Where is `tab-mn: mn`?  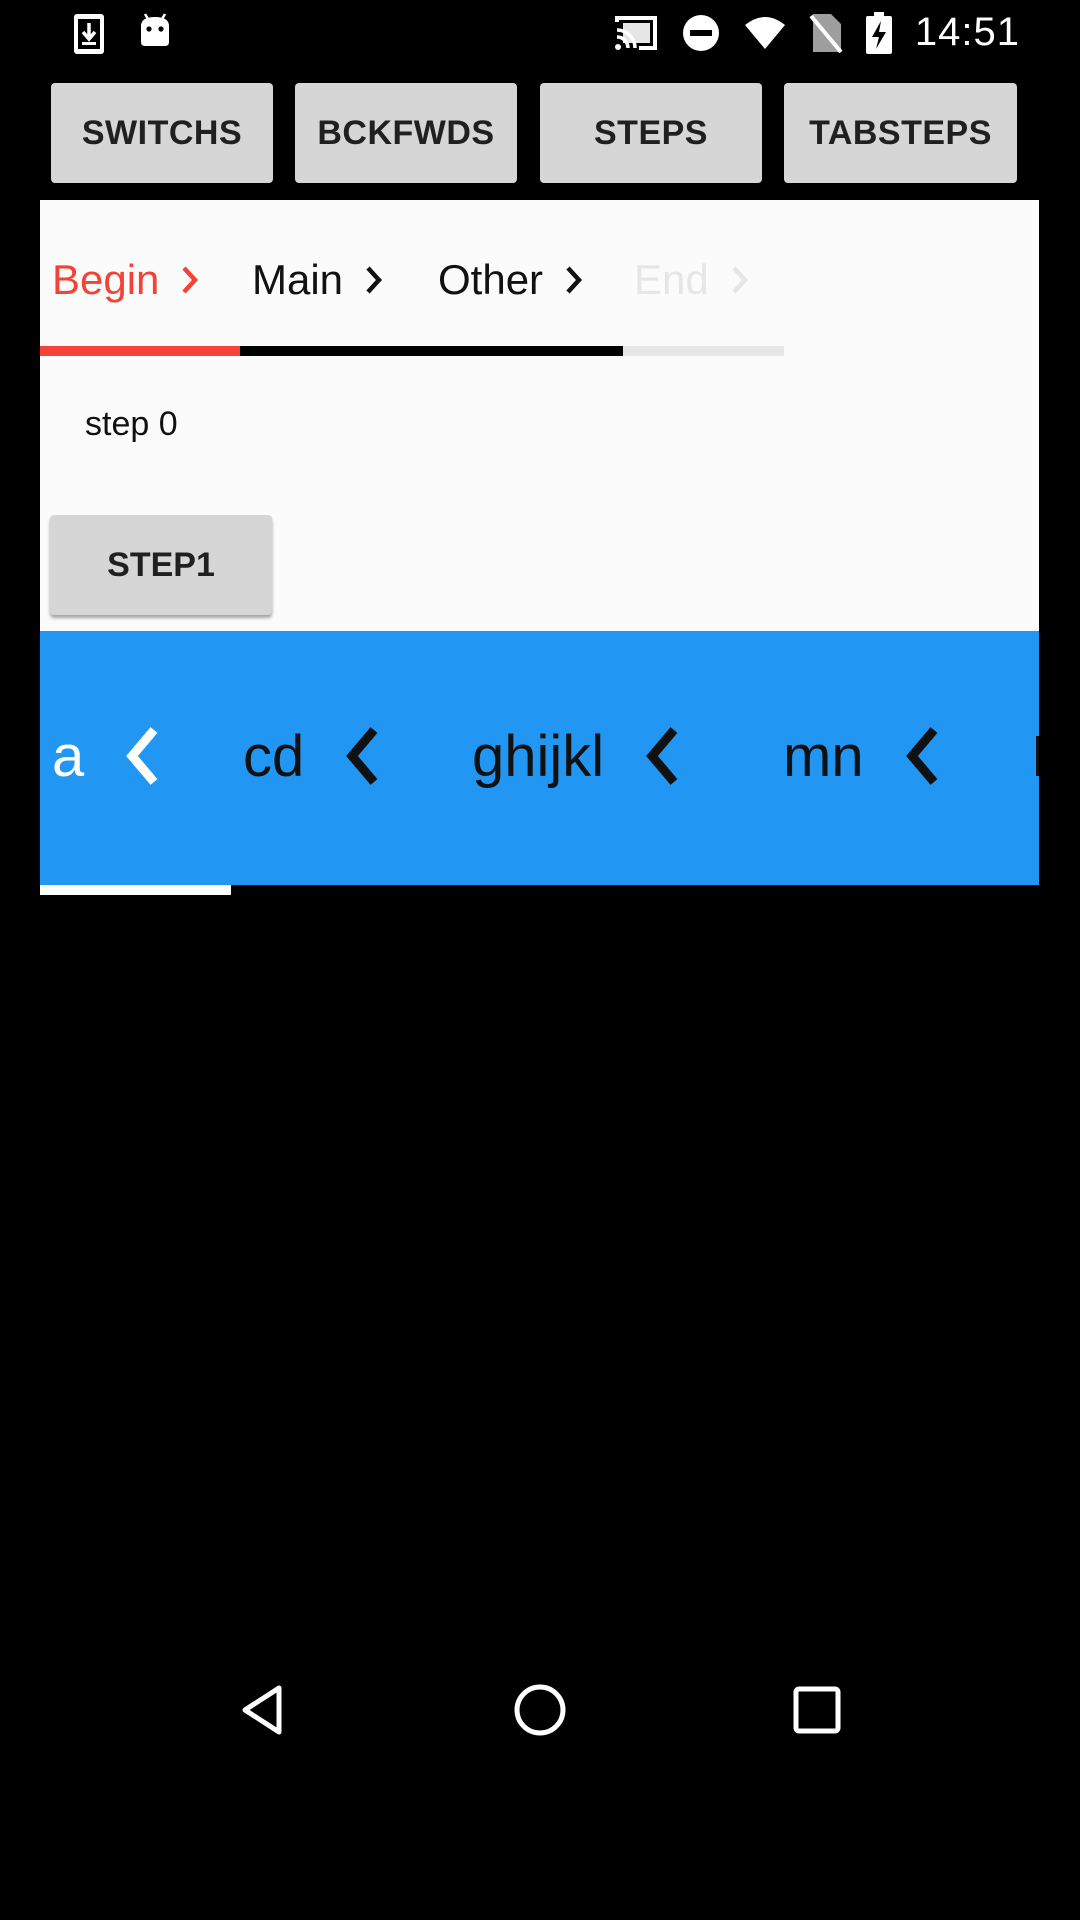 tab-mn: mn is located at coordinates (861, 756).